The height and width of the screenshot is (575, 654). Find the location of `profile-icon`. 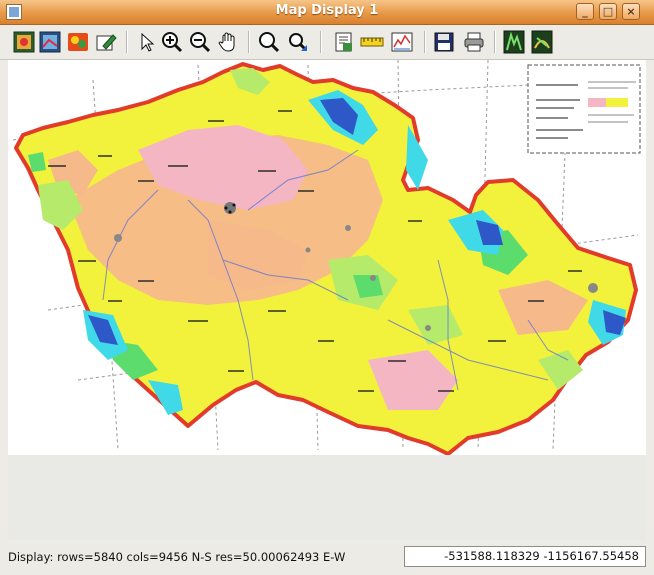

profile-icon is located at coordinates (402, 42).